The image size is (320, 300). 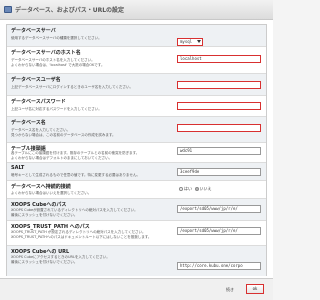 I want to click on xoops-url-desc-1: XOOPS CubeにアクセスするときのURLを入力してください。, so click(x=60, y=257).